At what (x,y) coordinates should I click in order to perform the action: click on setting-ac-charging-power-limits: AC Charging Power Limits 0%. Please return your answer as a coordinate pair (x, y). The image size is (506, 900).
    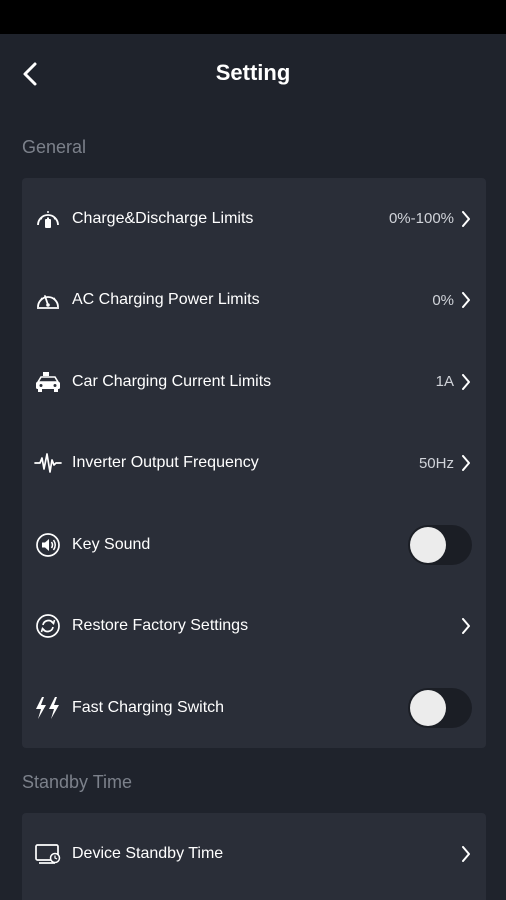
    Looking at the image, I should click on (254, 301).